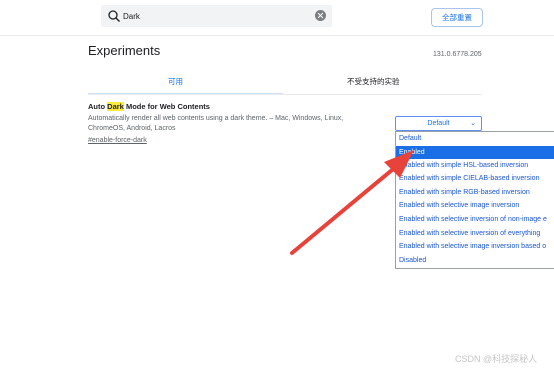 The image size is (554, 370). What do you see at coordinates (496, 359) in the screenshot?
I see `watermark: CSDN @科技探秘人` at bounding box center [496, 359].